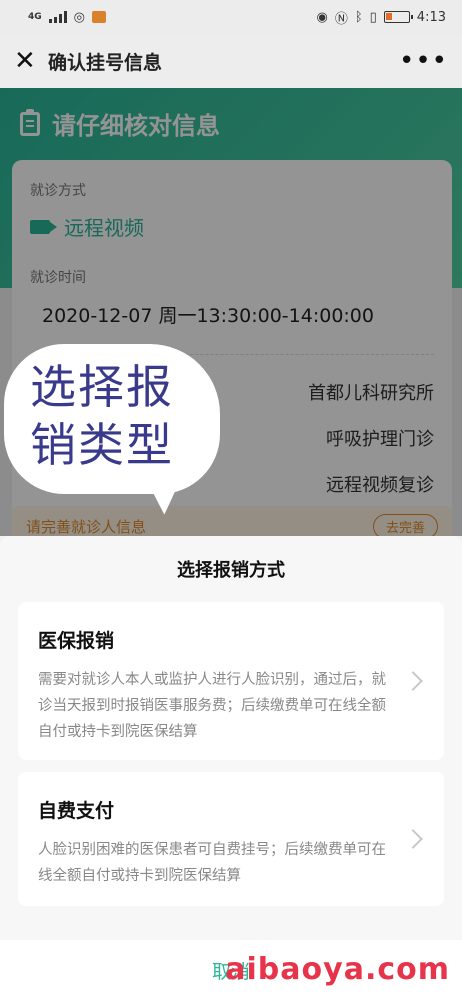 The image size is (462, 1000). What do you see at coordinates (79, 17) in the screenshot?
I see `wifi-icon: ◎` at bounding box center [79, 17].